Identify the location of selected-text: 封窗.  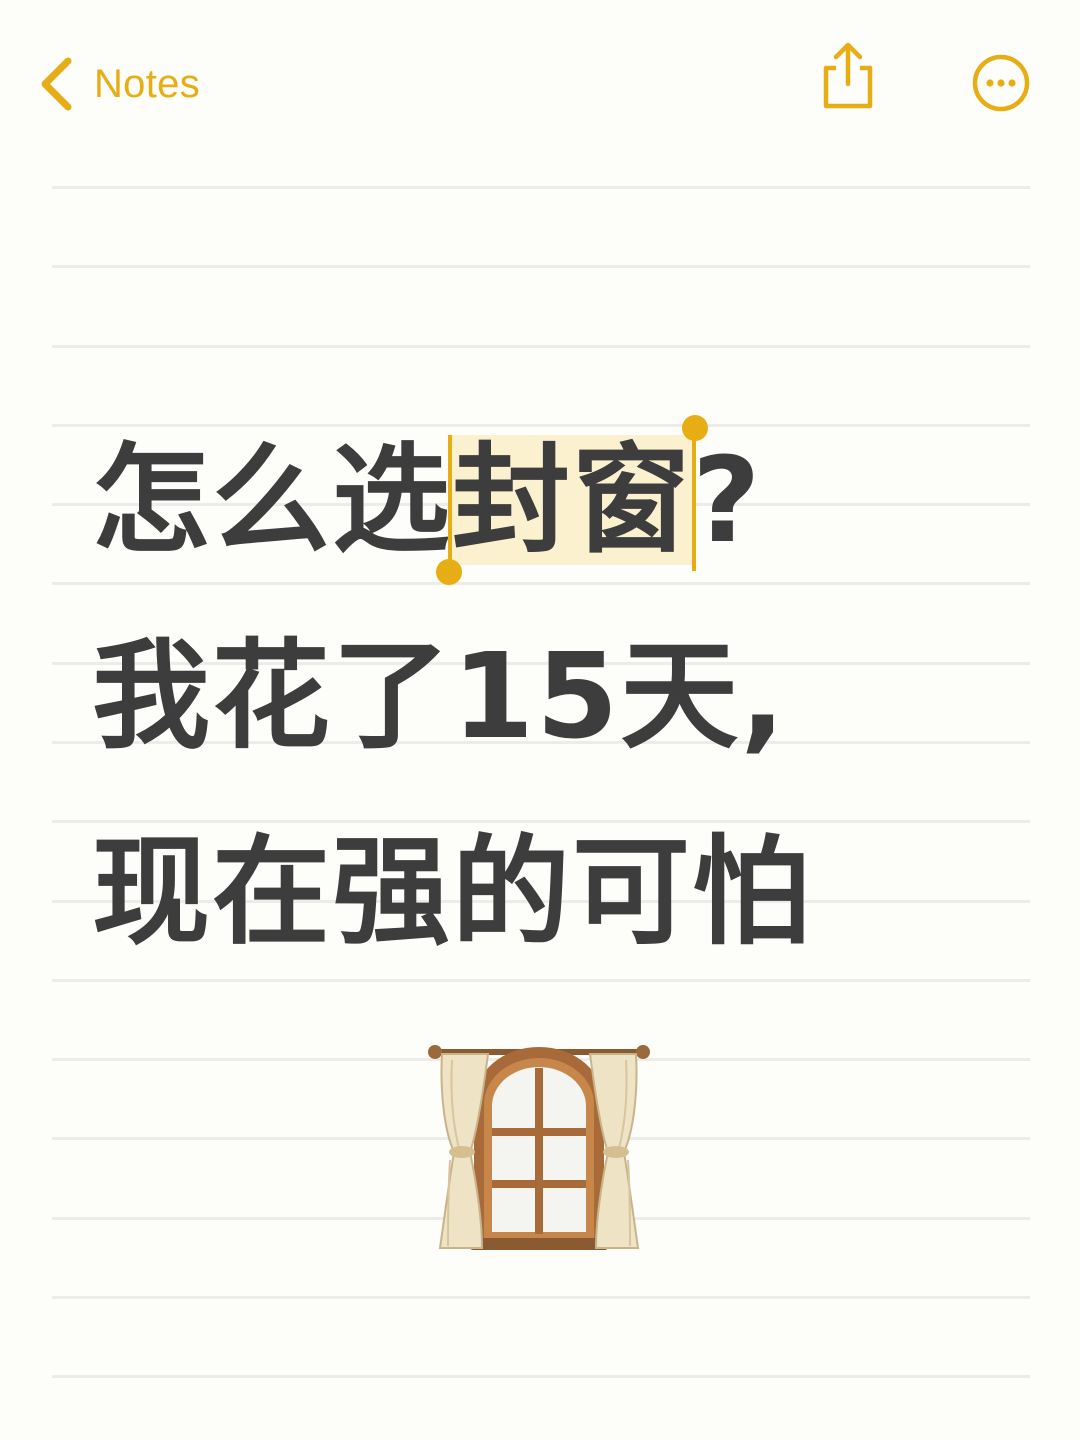
(572, 500).